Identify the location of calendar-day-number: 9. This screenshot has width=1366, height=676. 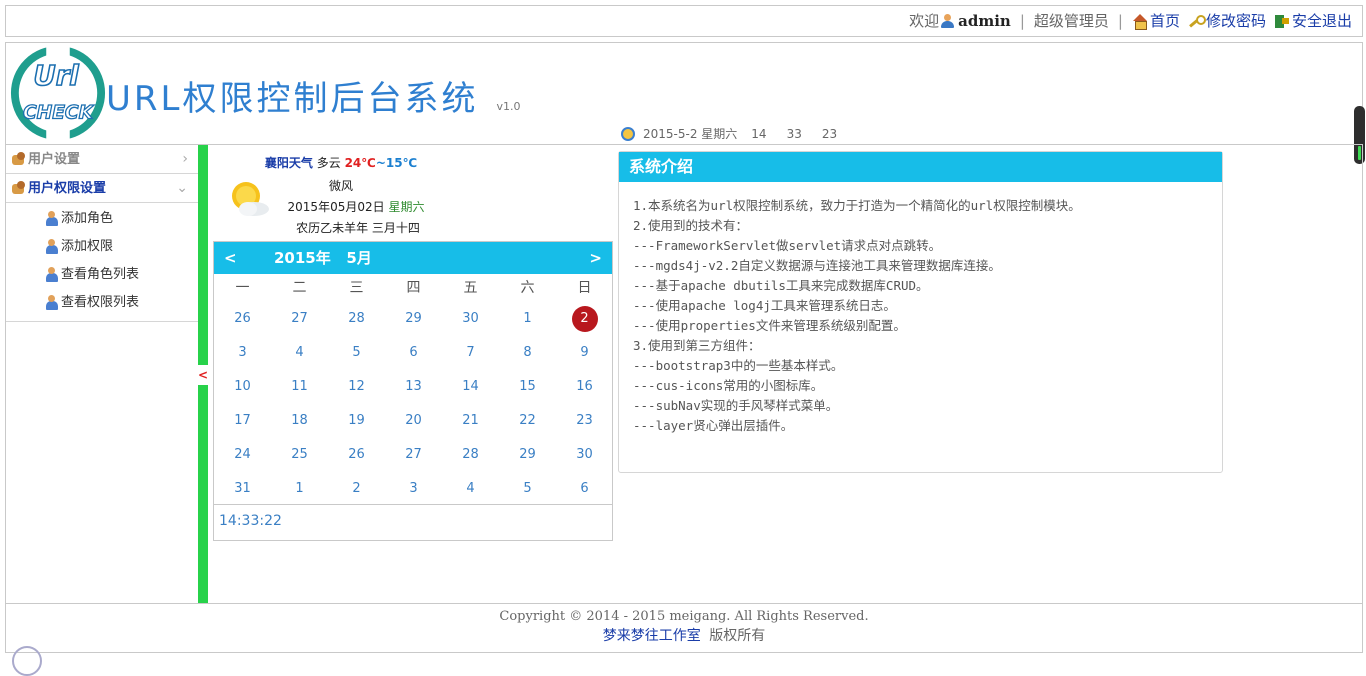
(584, 352).